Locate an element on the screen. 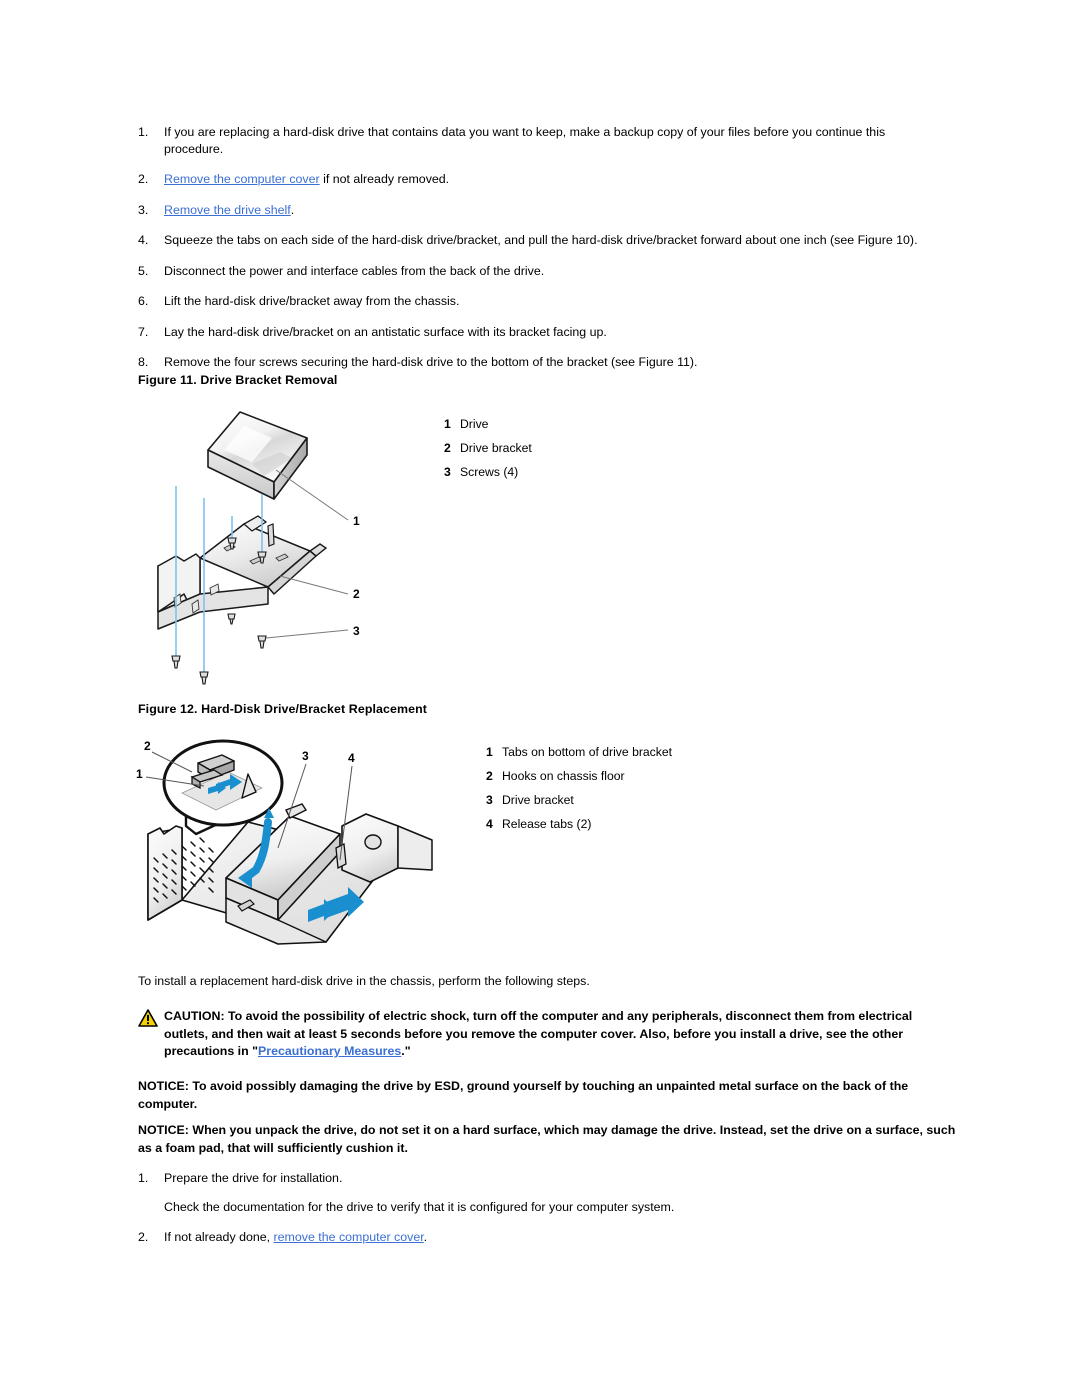 The width and height of the screenshot is (1080, 1397). legend-label: Drive is located at coordinates (474, 424).